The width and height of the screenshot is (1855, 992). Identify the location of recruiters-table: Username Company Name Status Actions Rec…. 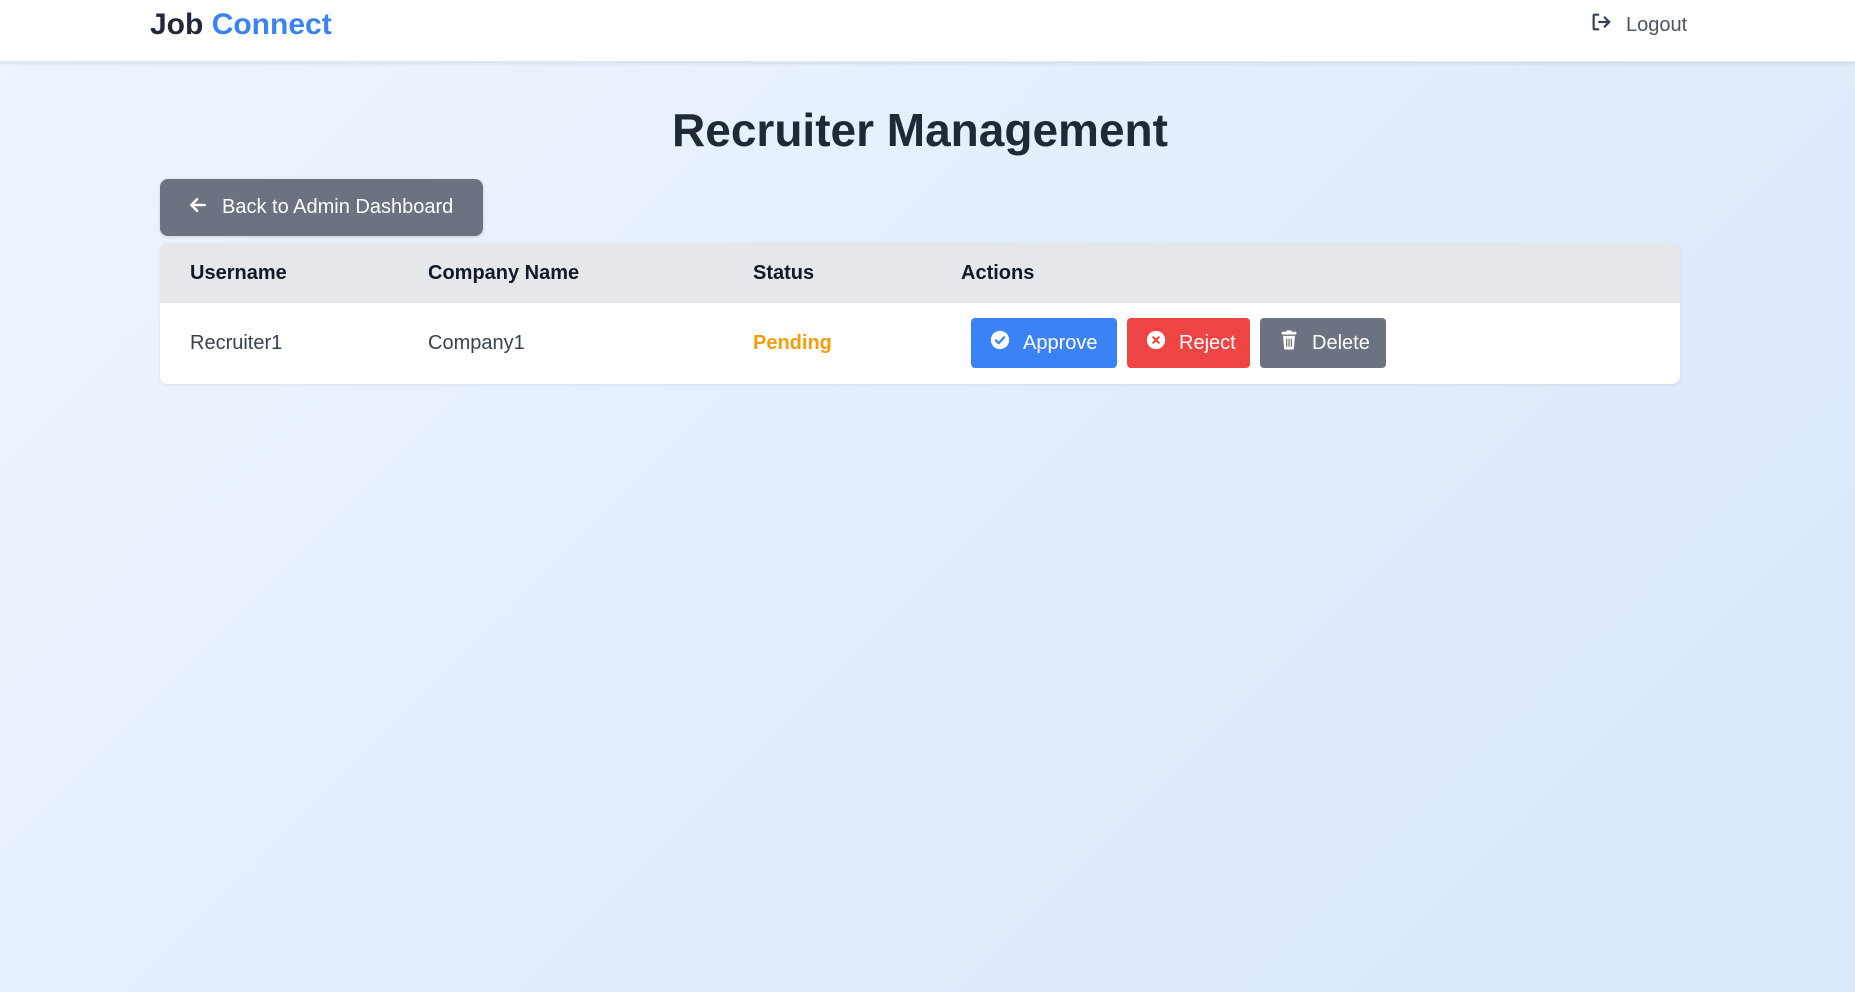
(920, 313).